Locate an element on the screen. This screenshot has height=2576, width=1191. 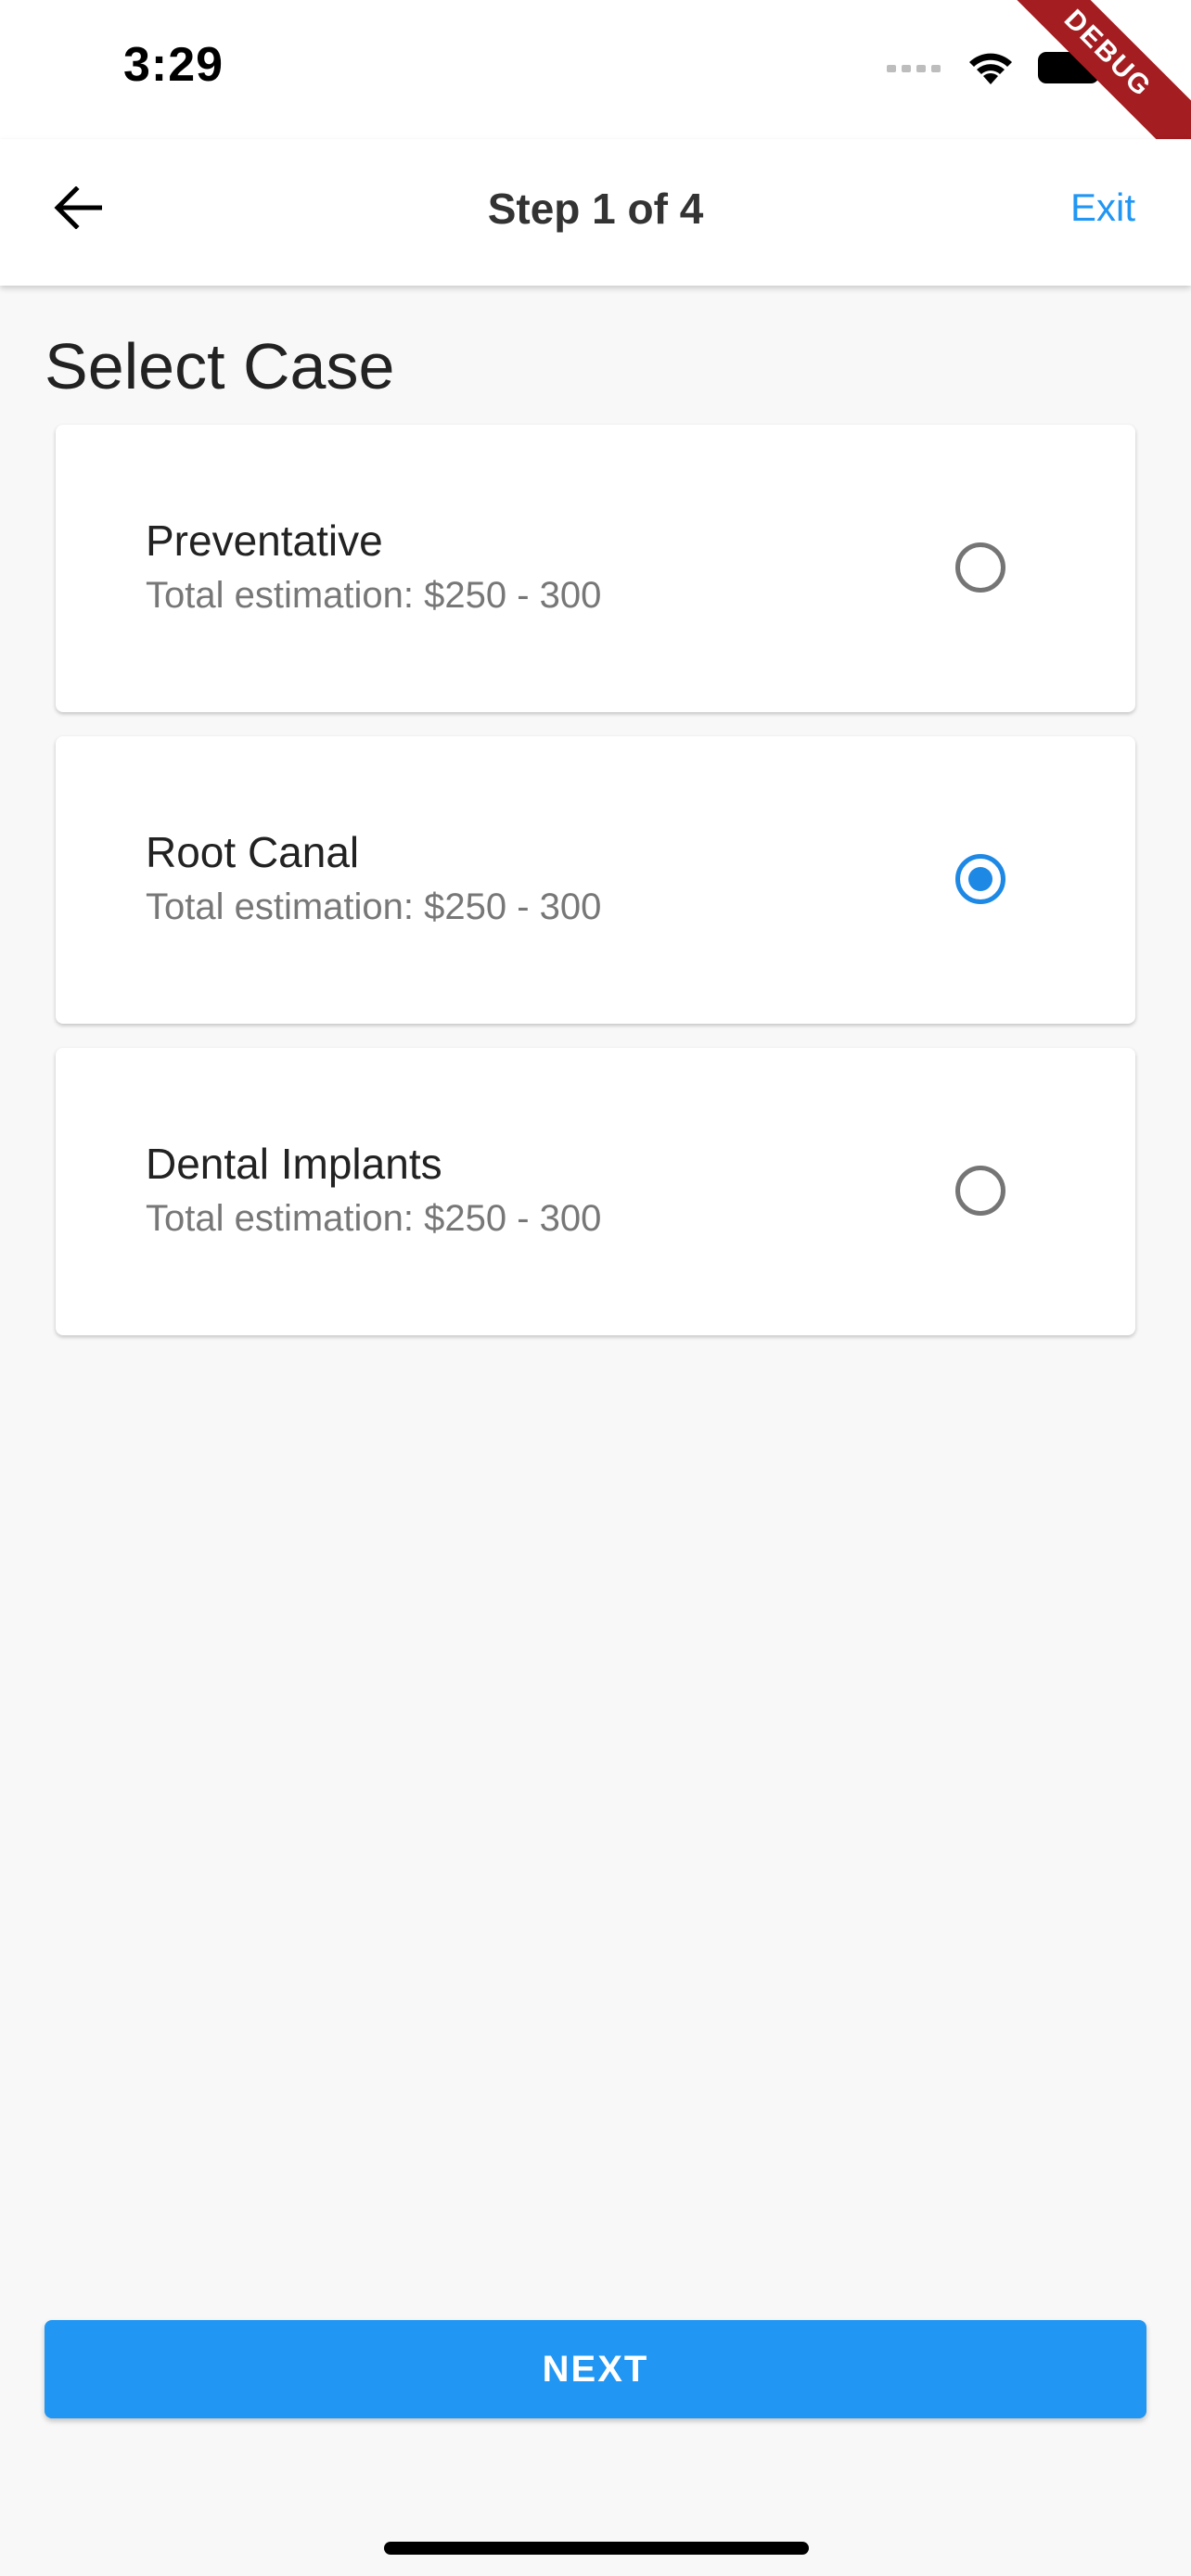
radio-dot is located at coordinates (980, 879).